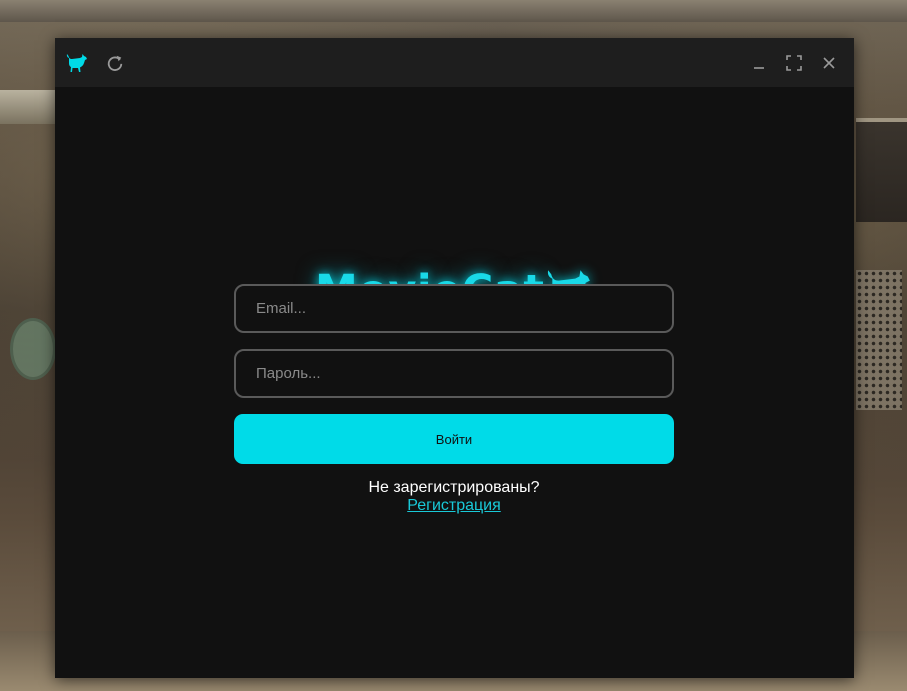  I want to click on wallpaper-pegboard, so click(879, 340).